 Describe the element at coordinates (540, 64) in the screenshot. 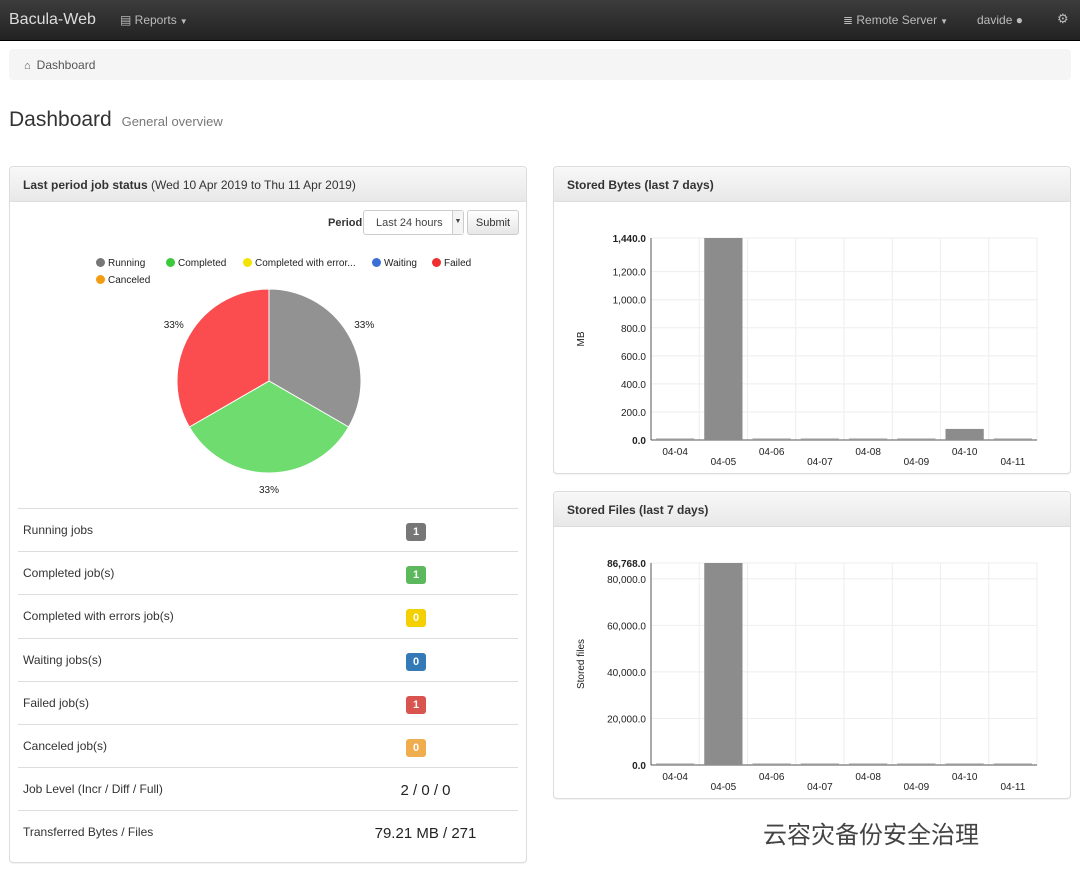

I see `breadcrumb: ⌂ Dashboard` at that location.